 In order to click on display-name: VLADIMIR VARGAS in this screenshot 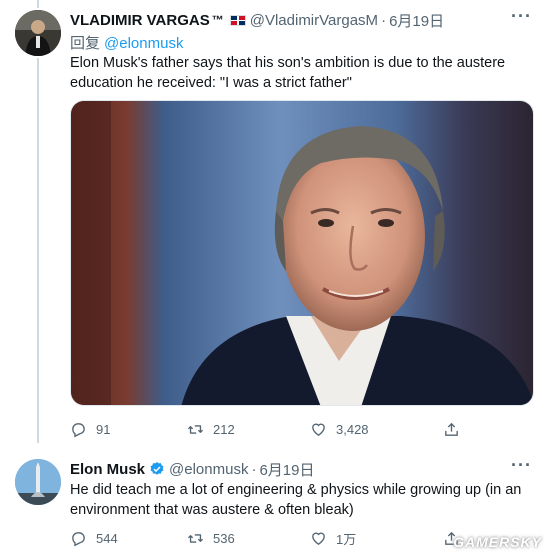, I will do `click(140, 20)`.